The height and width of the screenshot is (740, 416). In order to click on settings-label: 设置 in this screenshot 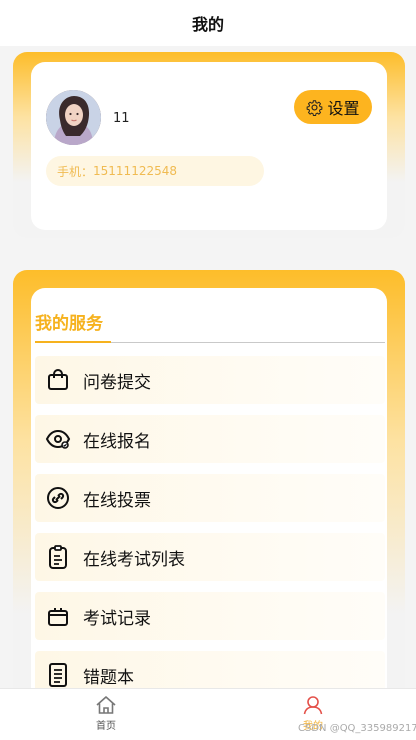, I will do `click(343, 108)`.